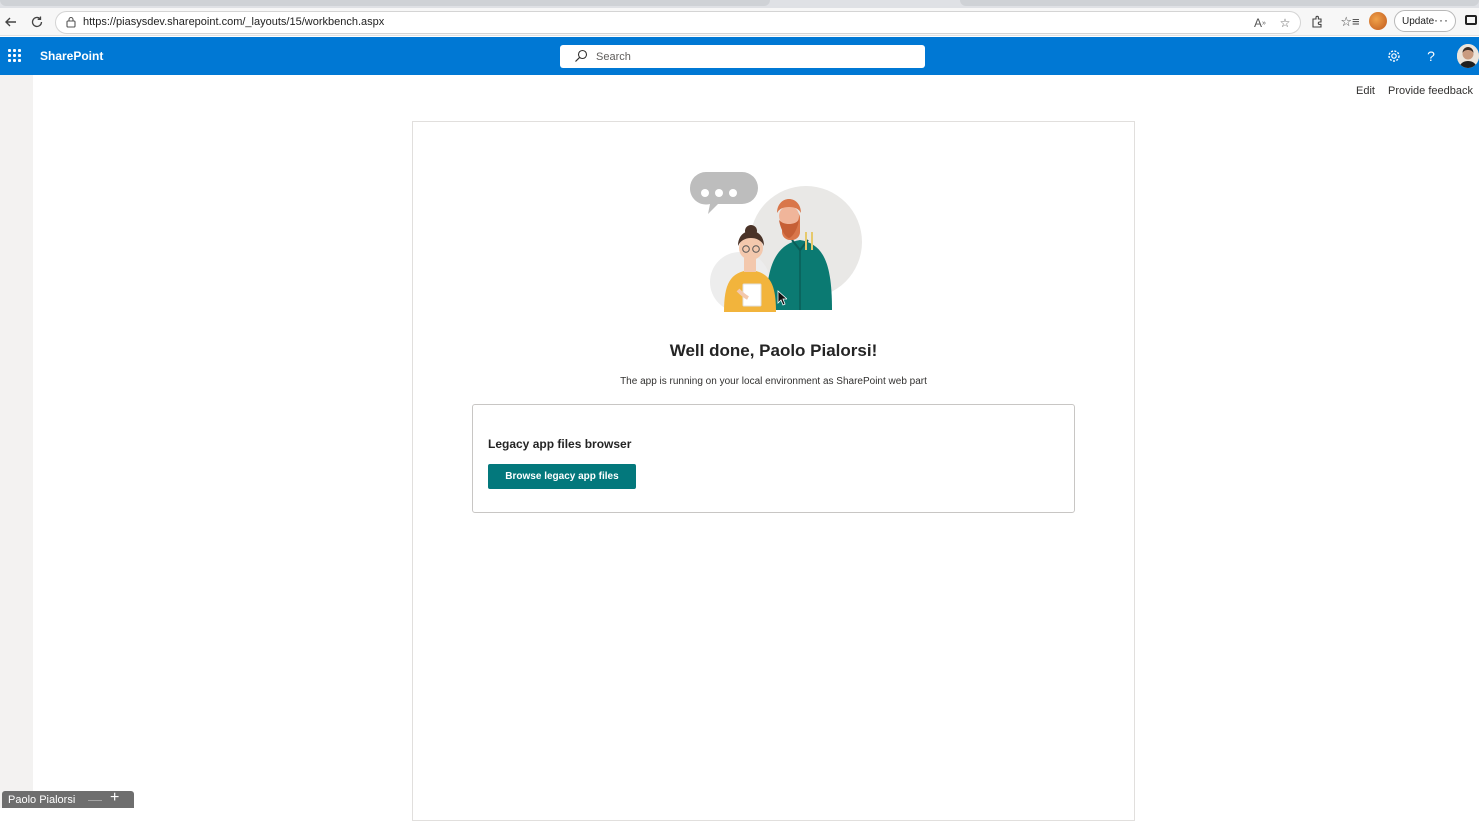 The width and height of the screenshot is (1479, 821). I want to click on more-options-icon: ···, so click(1441, 20).